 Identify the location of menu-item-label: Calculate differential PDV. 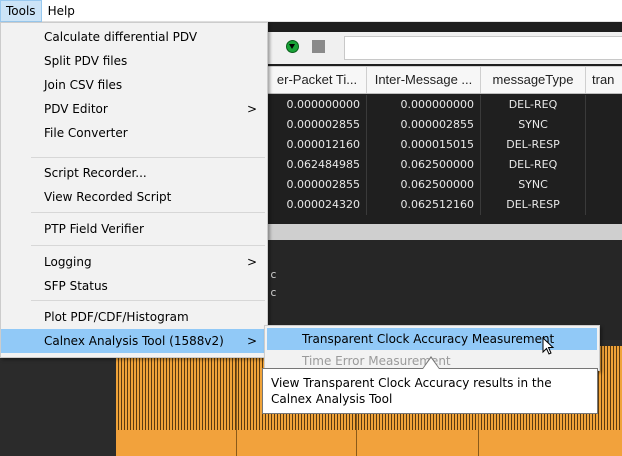
(121, 37).